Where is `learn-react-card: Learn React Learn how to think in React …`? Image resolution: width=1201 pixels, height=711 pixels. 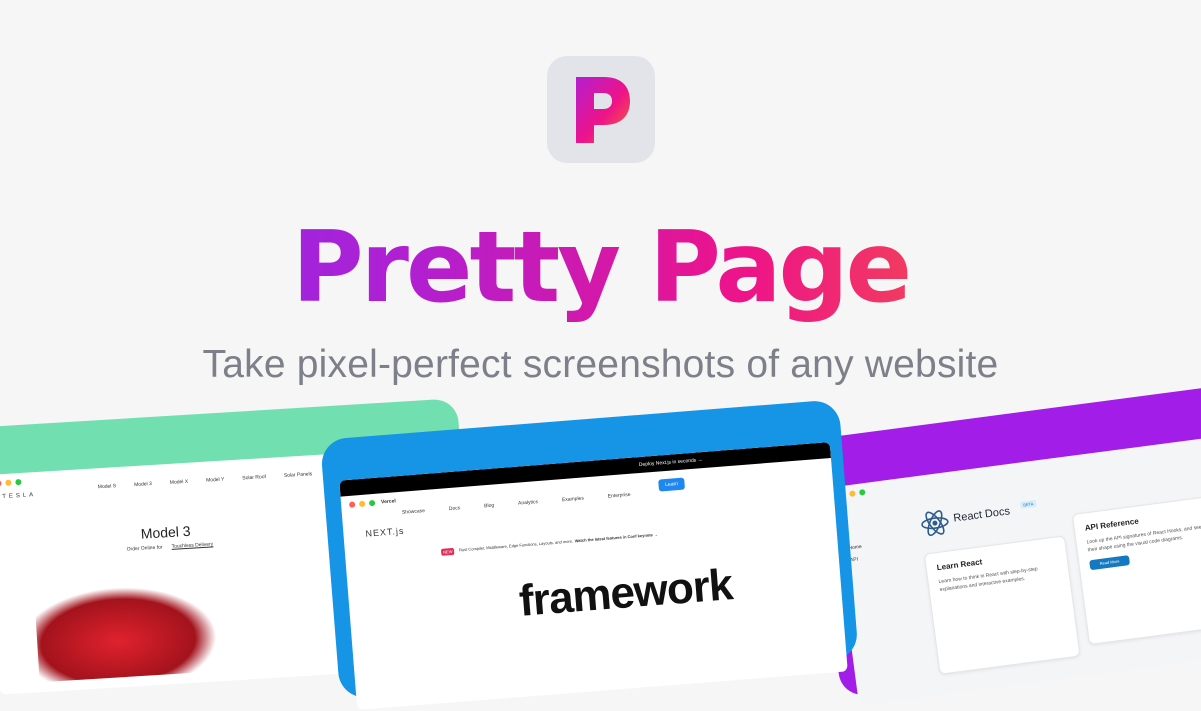
learn-react-card: Learn React Learn how to think in React … is located at coordinates (1002, 605).